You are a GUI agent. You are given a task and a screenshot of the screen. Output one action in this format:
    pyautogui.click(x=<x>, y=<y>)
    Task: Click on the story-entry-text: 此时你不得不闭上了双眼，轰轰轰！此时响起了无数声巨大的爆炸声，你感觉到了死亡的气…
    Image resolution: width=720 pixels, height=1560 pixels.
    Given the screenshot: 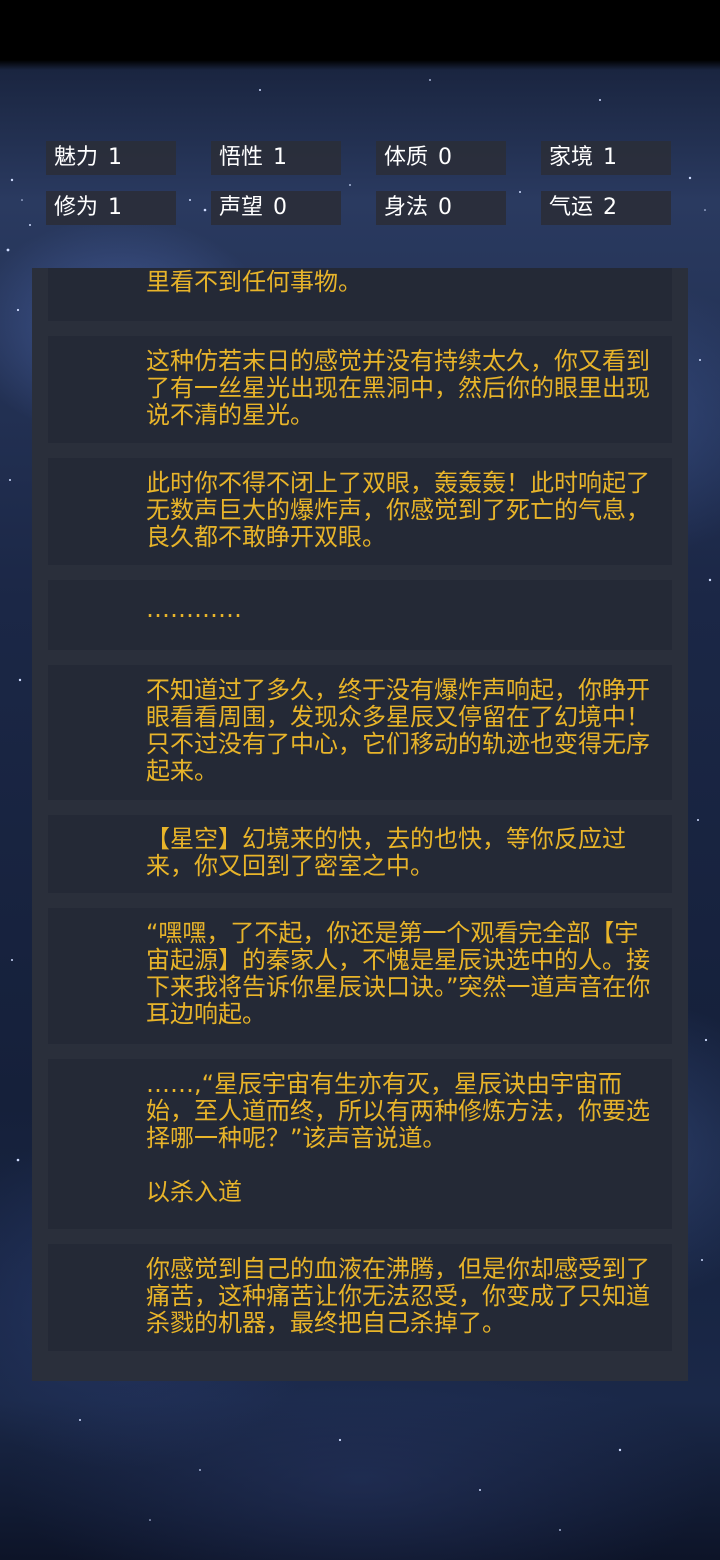 What is the action you would take?
    pyautogui.click(x=398, y=510)
    